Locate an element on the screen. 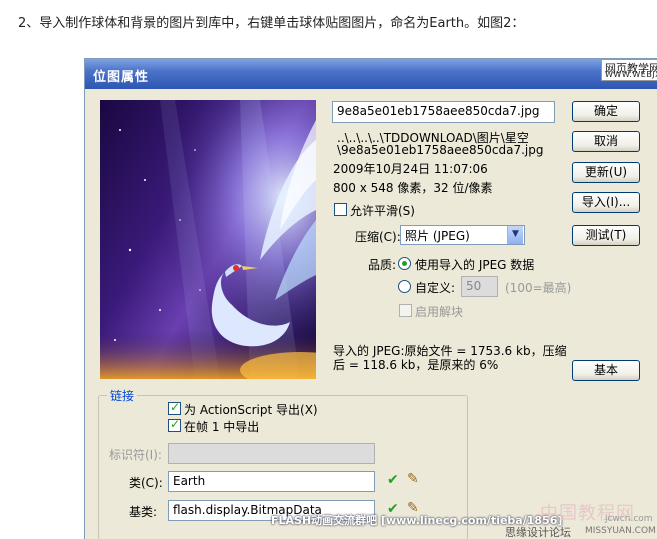 The height and width of the screenshot is (539, 657). class-valid-check-icon: ✔ is located at coordinates (393, 480).